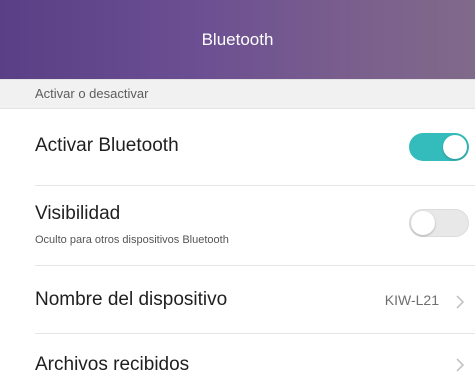 This screenshot has width=475, height=374. I want to click on device-name-label: Nombre del dispositivo, so click(131, 299).